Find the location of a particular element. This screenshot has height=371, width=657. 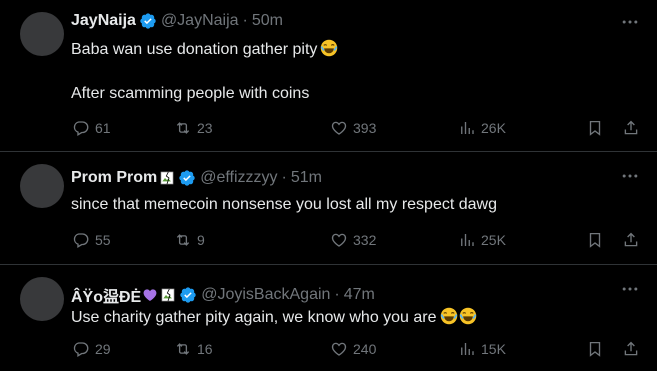

tweet-text: After scamming people with coins is located at coordinates (190, 94).